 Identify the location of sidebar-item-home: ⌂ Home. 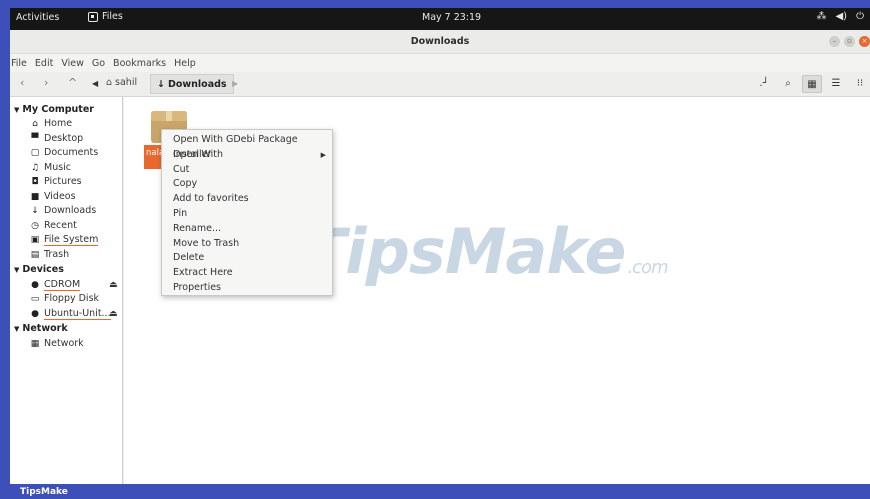
(51, 123).